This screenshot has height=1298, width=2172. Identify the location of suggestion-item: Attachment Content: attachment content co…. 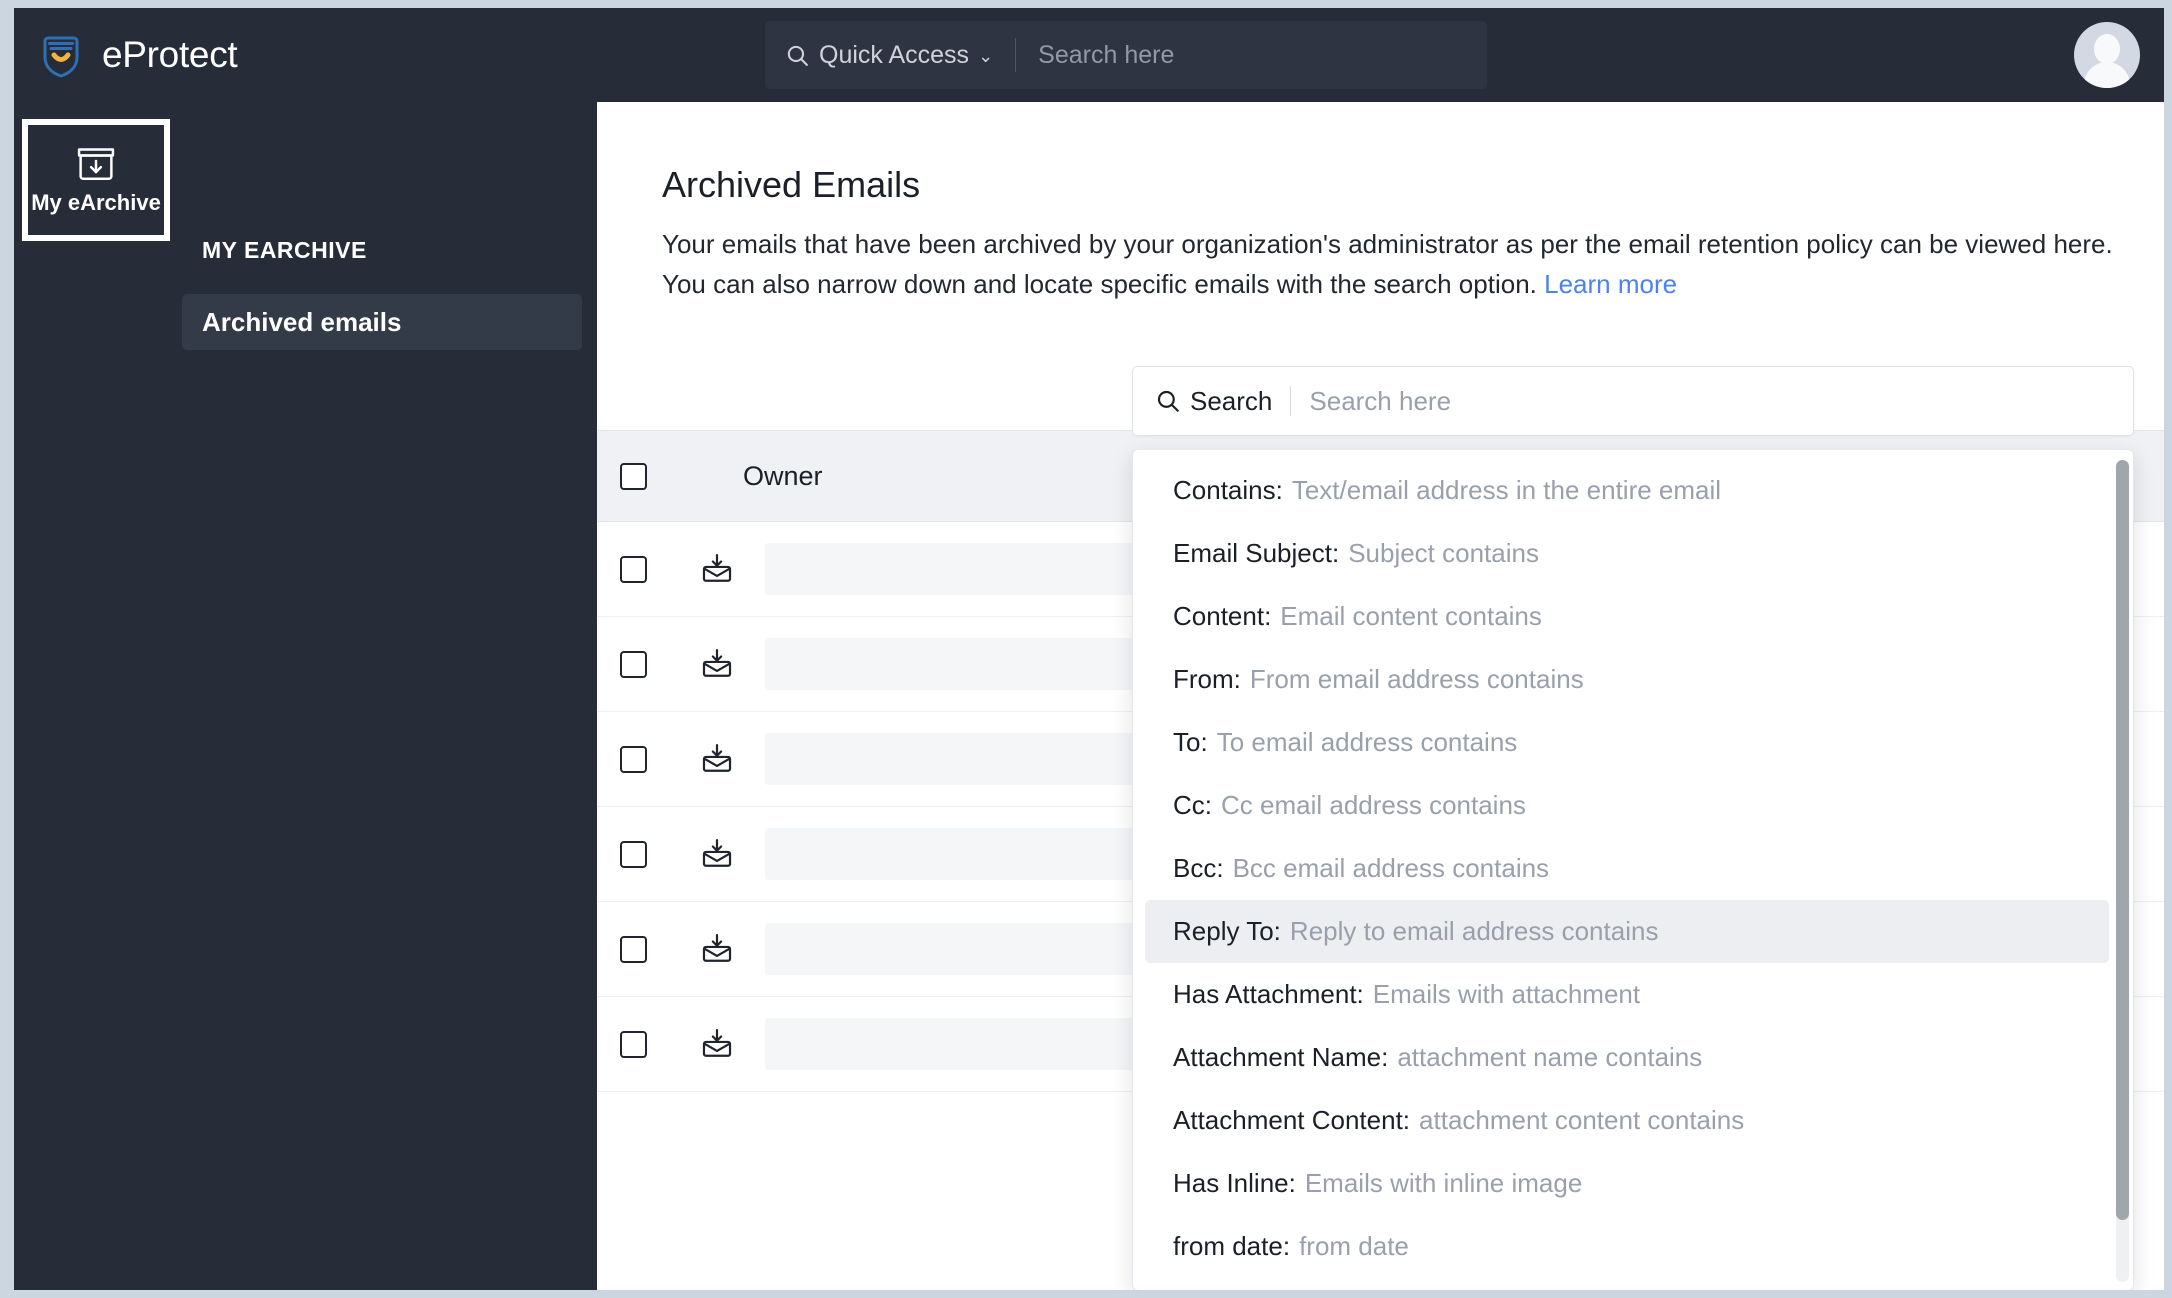
(1627, 1120).